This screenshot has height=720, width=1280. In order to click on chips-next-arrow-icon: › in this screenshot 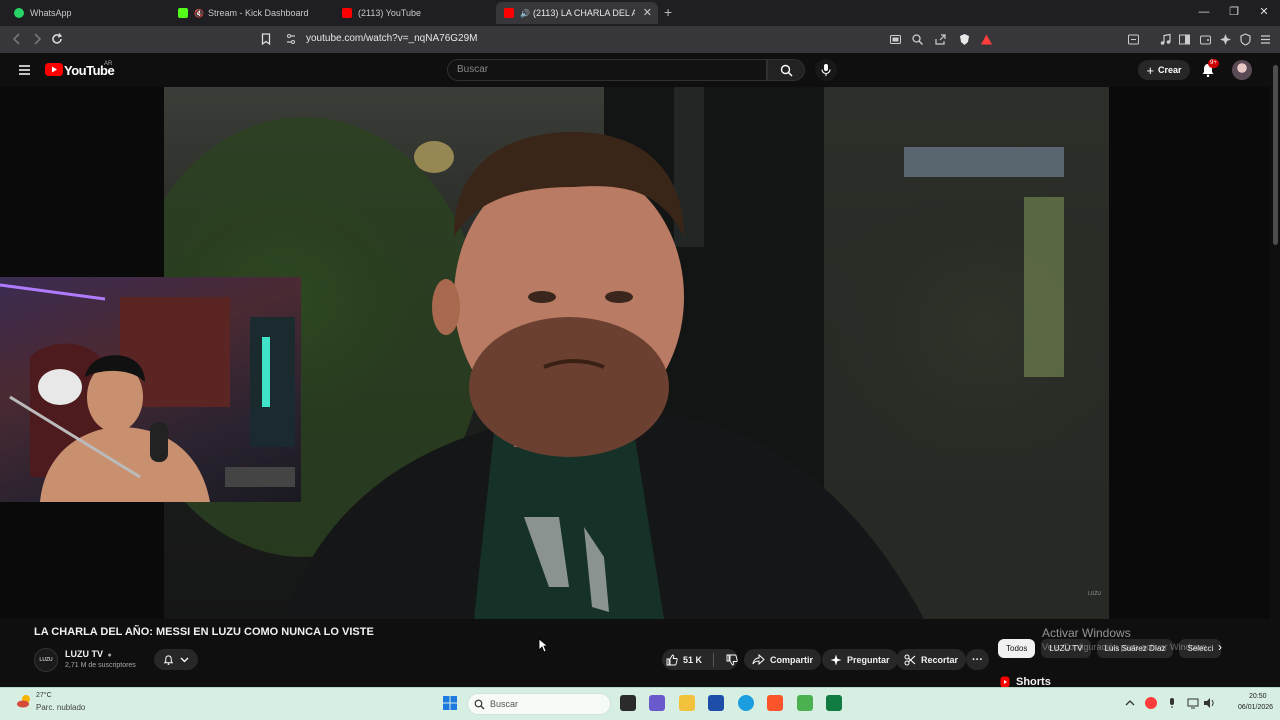, I will do `click(1220, 647)`.